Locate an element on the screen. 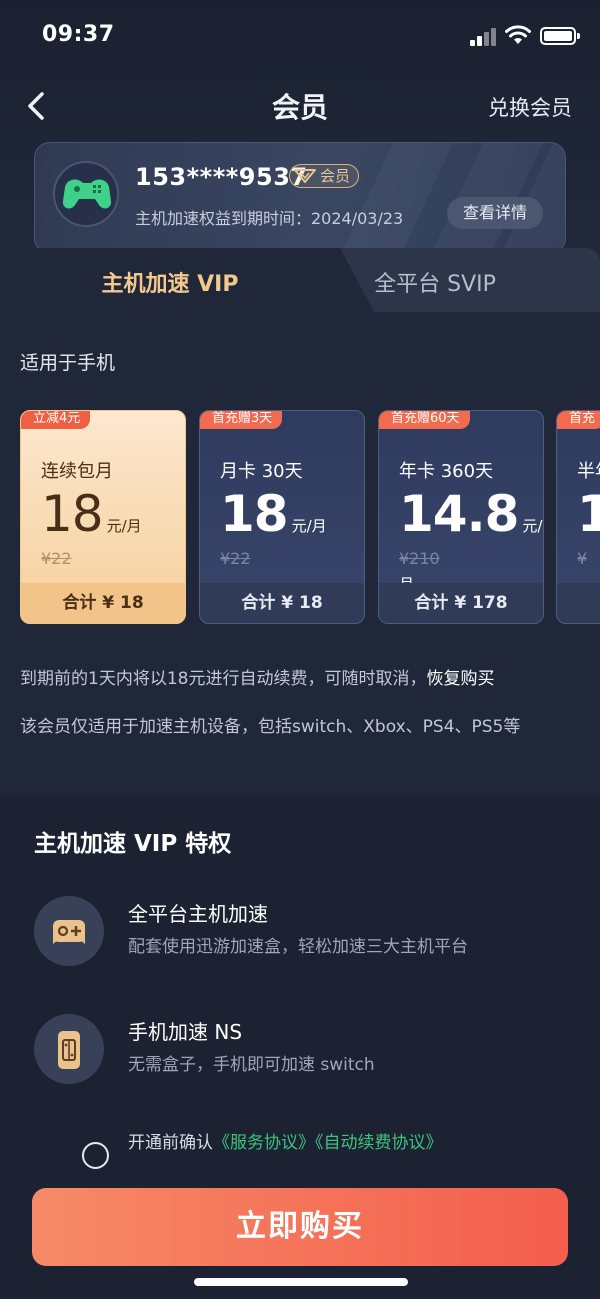  gamepad-icon is located at coordinates (69, 932).